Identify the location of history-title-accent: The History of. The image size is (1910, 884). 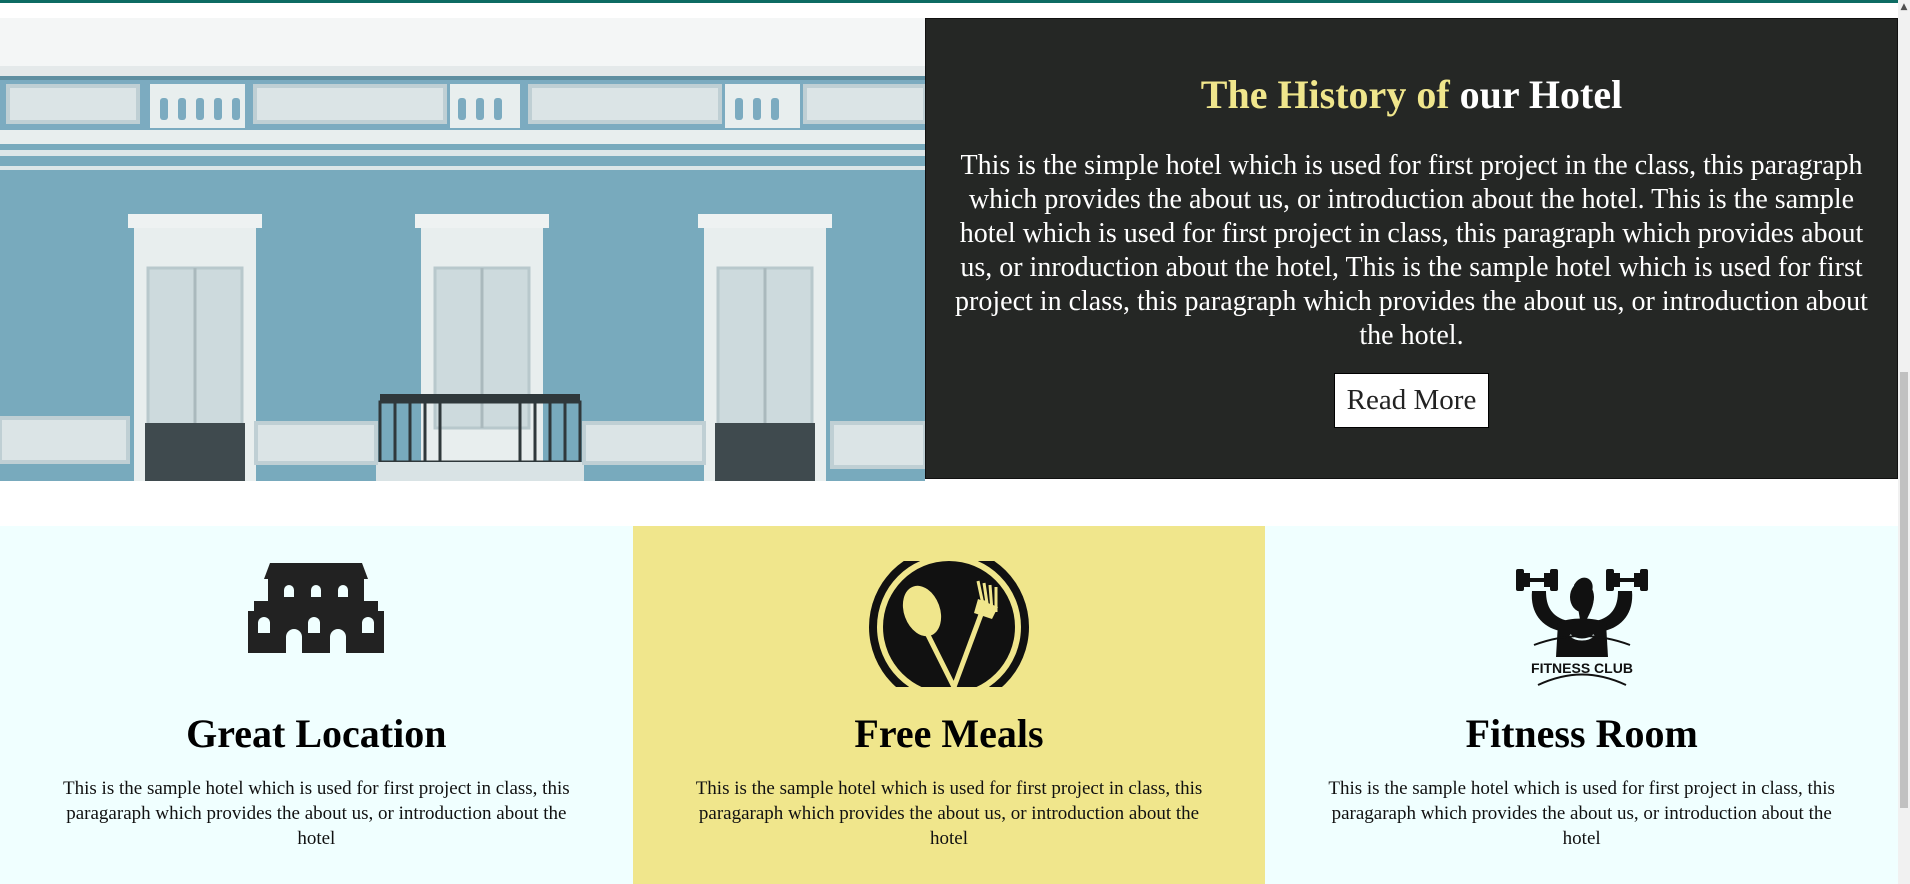
(1325, 94).